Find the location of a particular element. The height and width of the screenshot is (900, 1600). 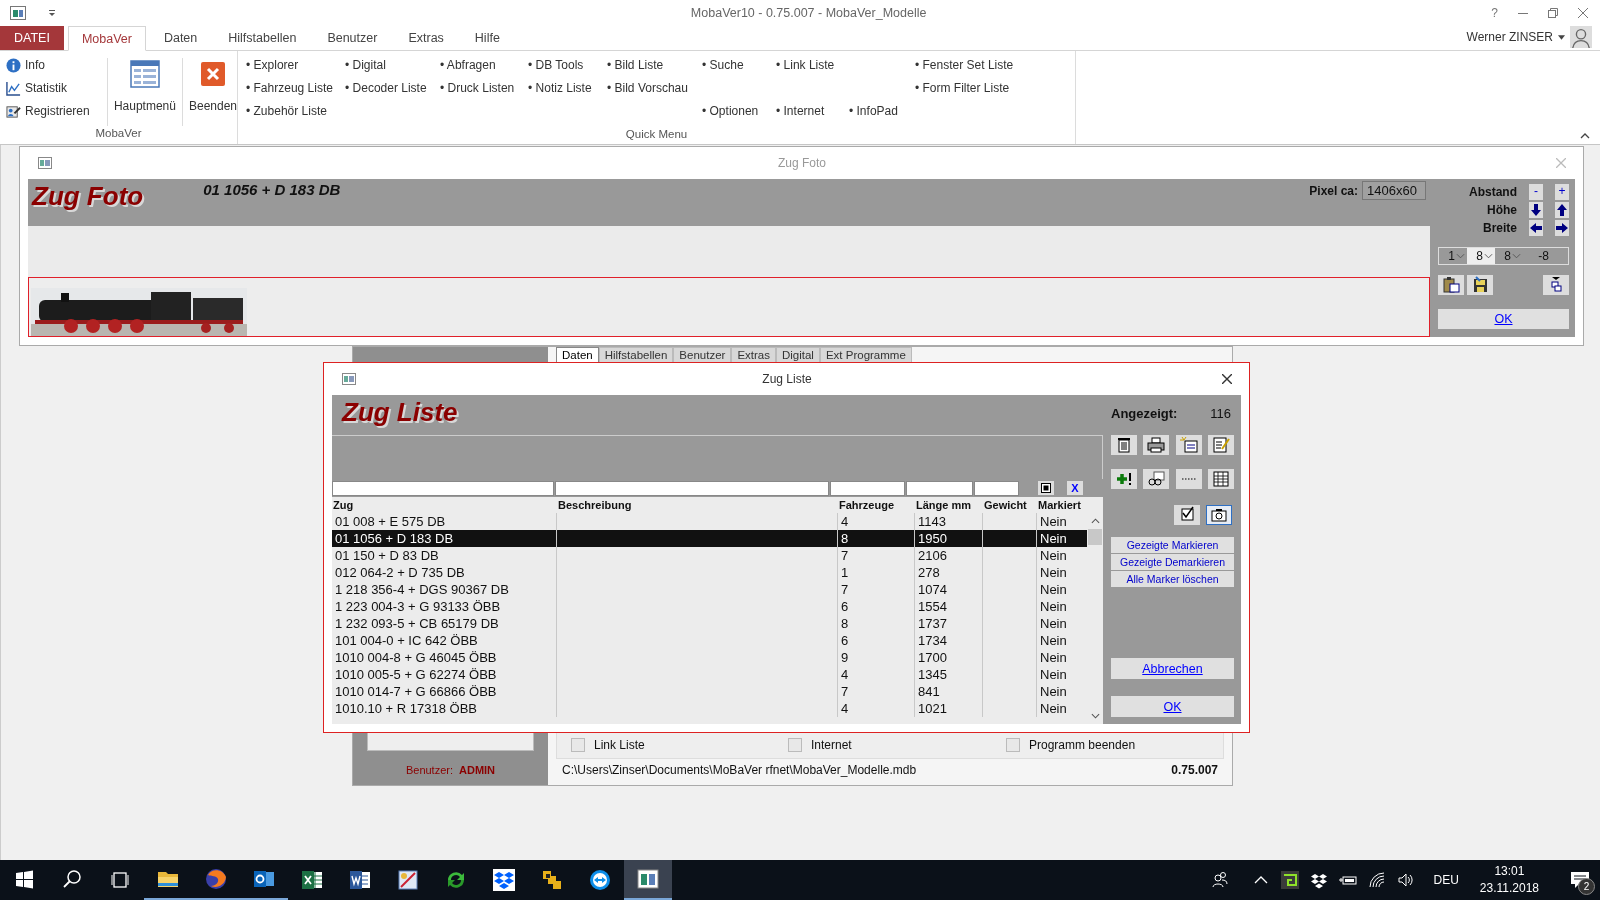

link-button: Alle Marker löschen is located at coordinates (1172, 579).